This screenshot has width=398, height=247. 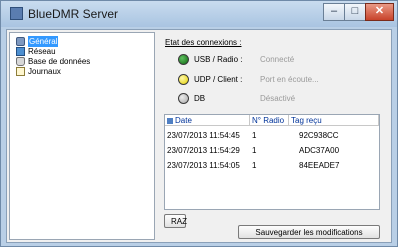 I want to click on minimize-button: ‒, so click(x=334, y=12).